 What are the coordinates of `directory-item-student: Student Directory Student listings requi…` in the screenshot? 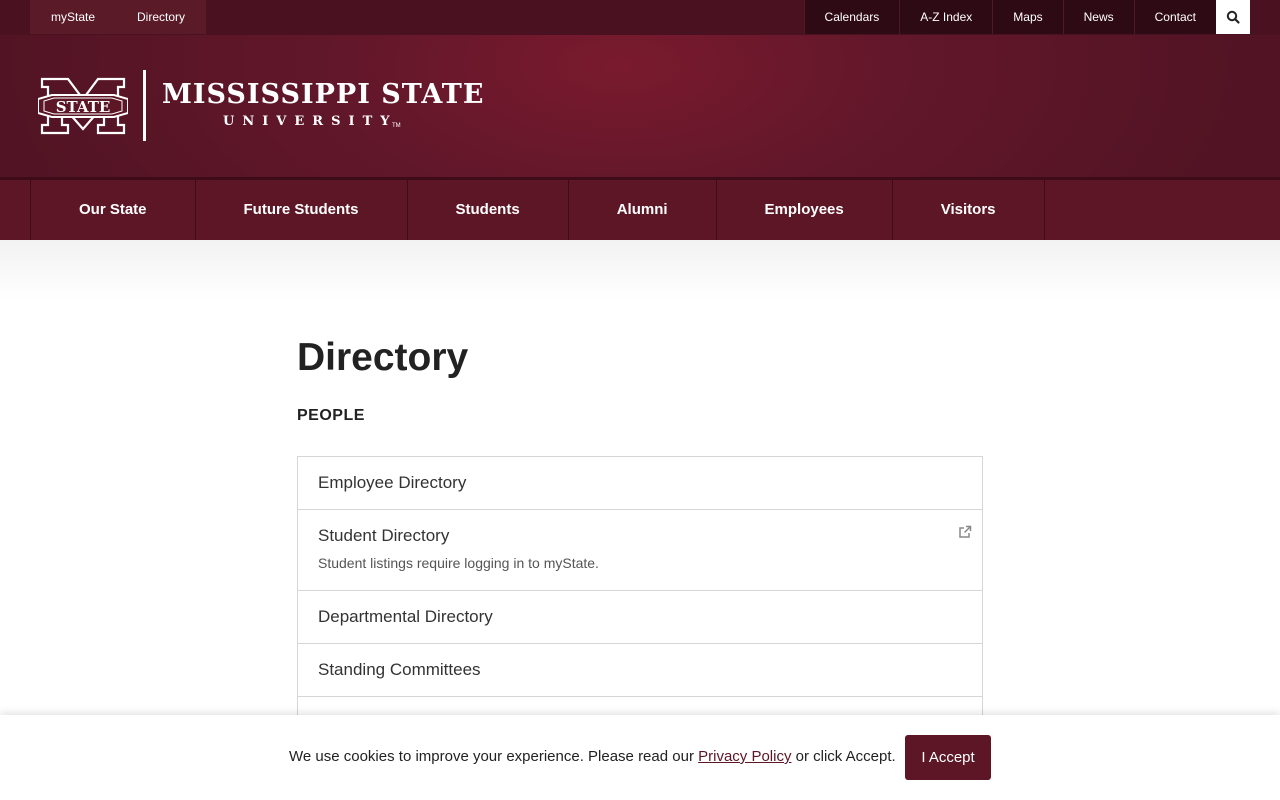 It's located at (640, 550).